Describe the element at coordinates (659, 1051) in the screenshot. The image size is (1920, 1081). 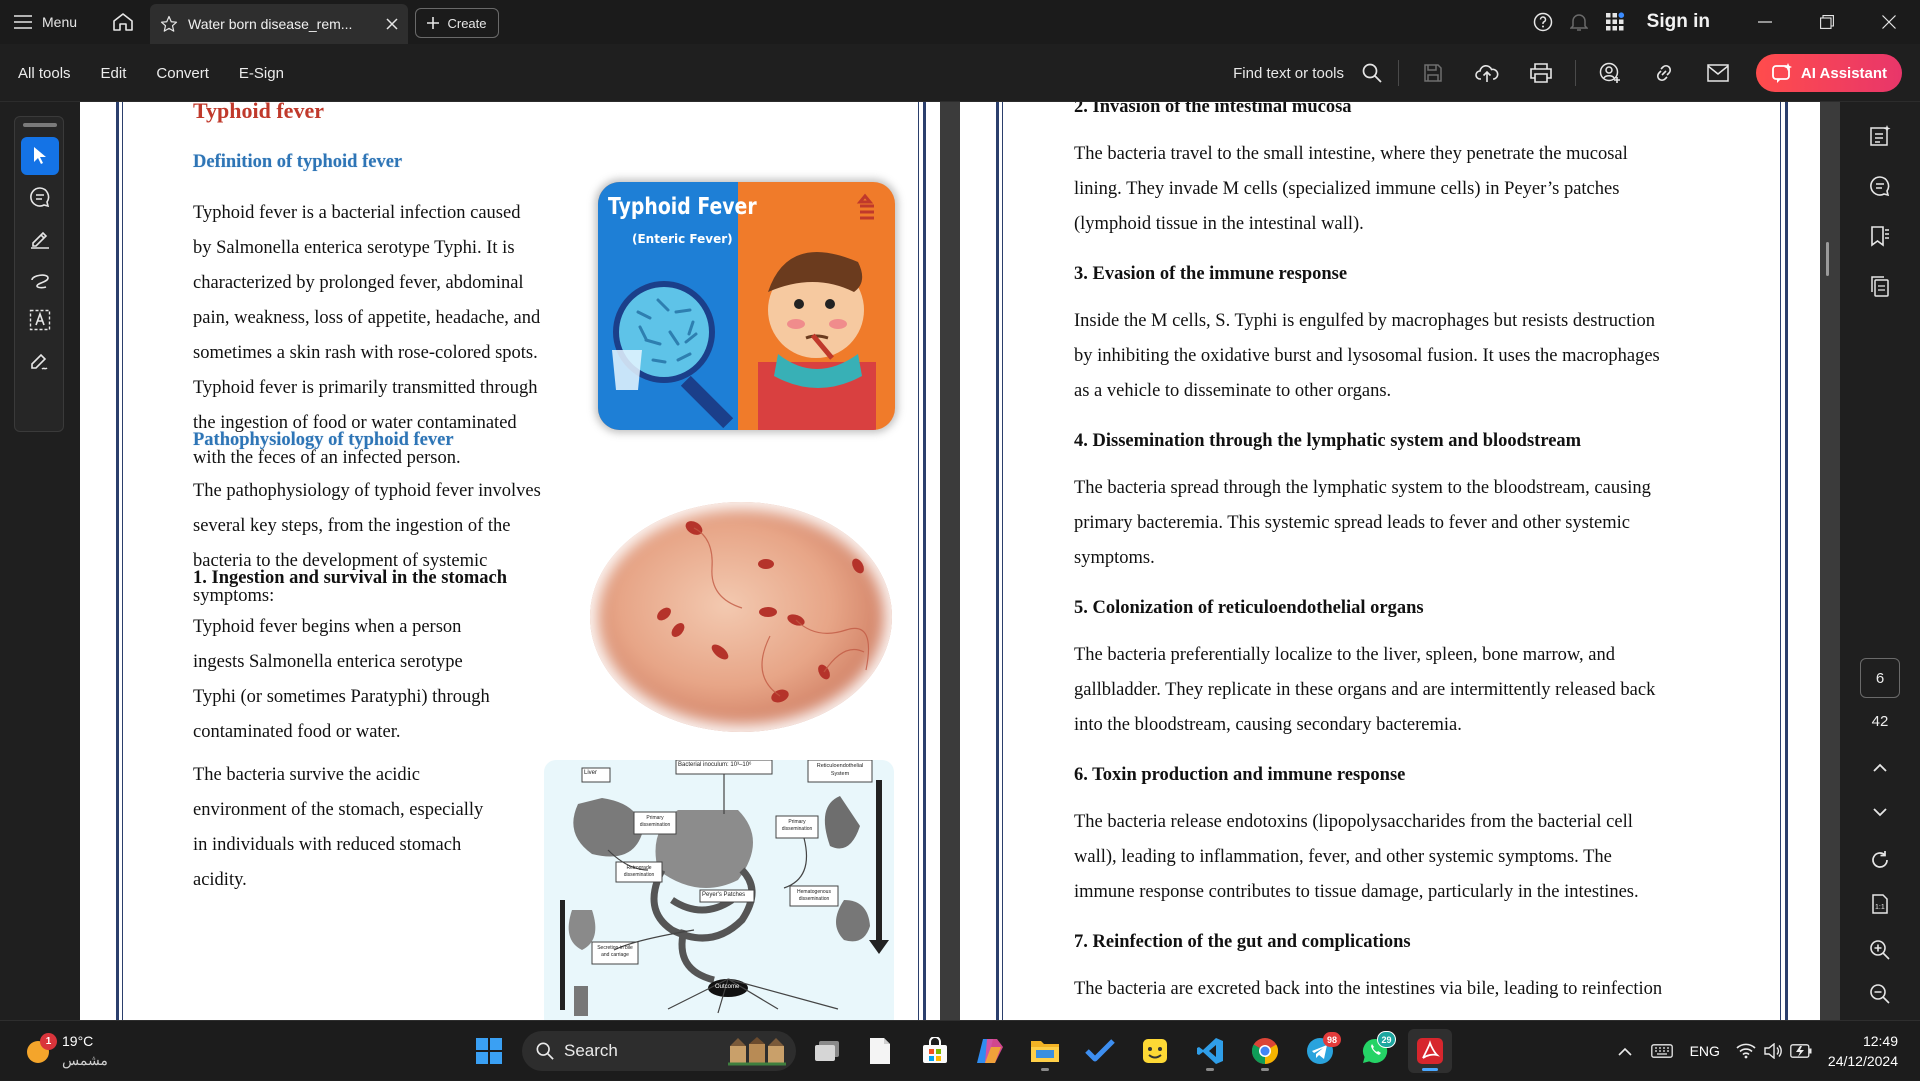
I see `taskbar-search: Search` at that location.